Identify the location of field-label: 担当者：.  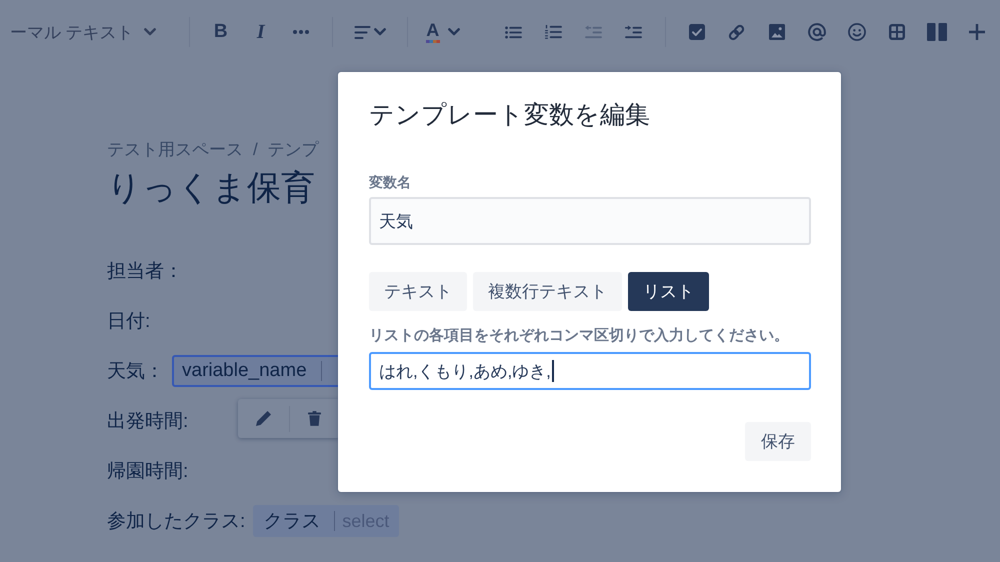
(145, 272).